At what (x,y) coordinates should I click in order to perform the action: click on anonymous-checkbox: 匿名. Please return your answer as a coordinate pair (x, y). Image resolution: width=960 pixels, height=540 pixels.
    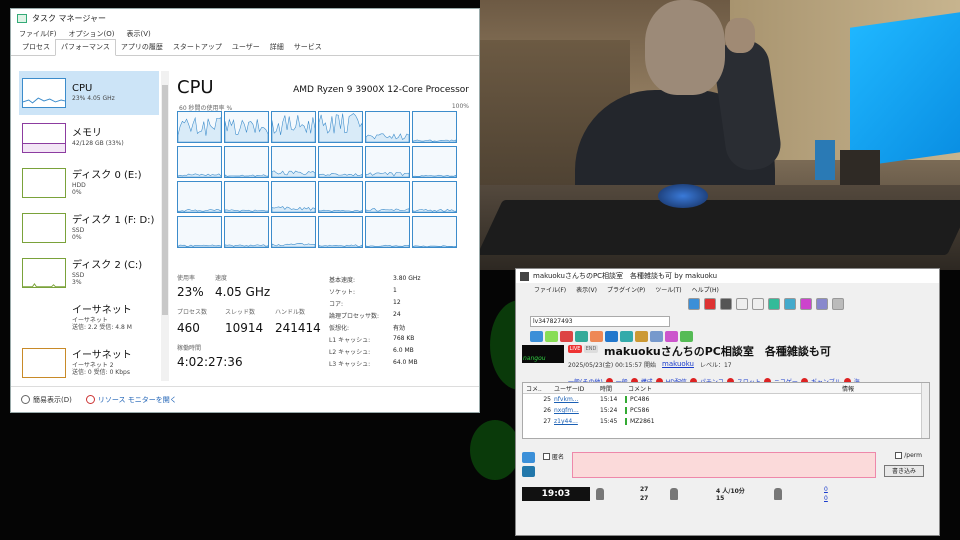
    Looking at the image, I should click on (553, 456).